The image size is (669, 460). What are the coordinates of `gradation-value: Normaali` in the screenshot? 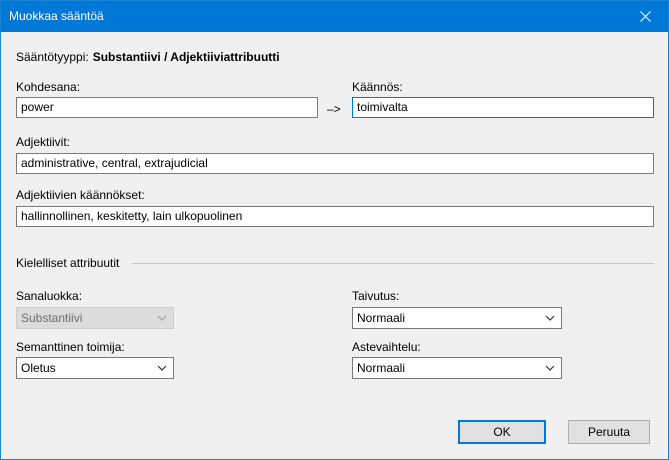 It's located at (381, 368).